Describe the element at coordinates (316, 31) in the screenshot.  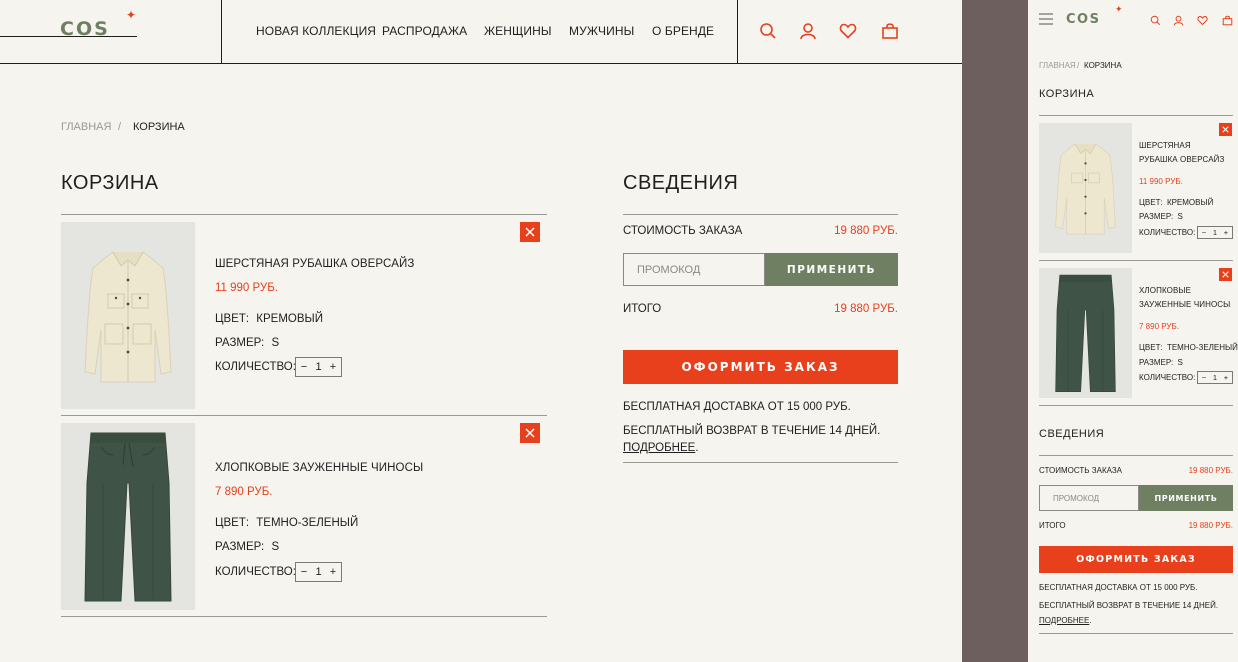
I see `nav-new-collection: НОВАЯ КОЛЛЕКЦИЯ` at that location.